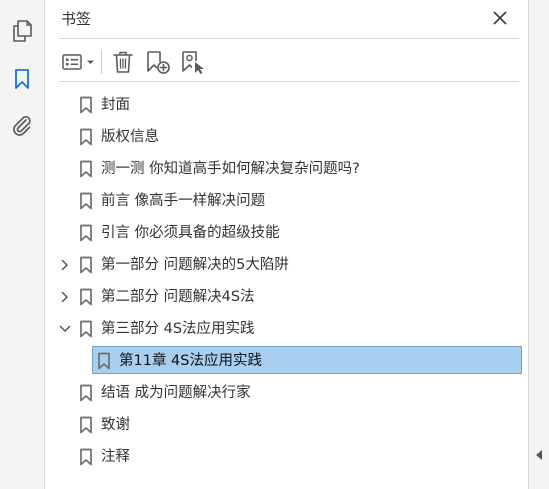  Describe the element at coordinates (190, 361) in the screenshot. I see `bookmark-label: 第11章 4S法应用实践` at that location.